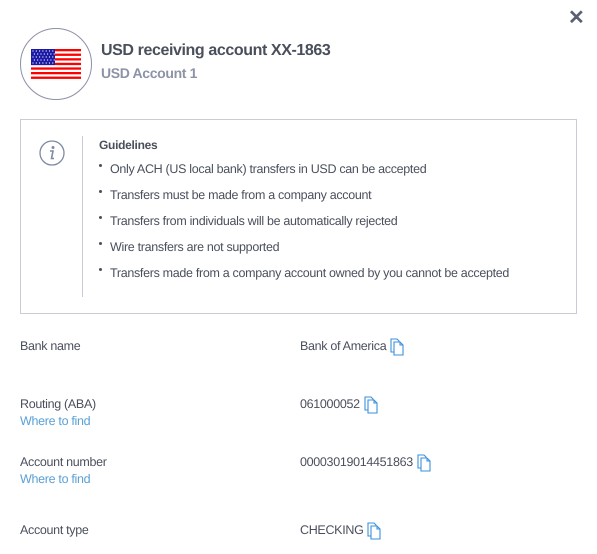 The height and width of the screenshot is (554, 597). What do you see at coordinates (332, 530) in the screenshot?
I see `field-value: CHECKING` at bounding box center [332, 530].